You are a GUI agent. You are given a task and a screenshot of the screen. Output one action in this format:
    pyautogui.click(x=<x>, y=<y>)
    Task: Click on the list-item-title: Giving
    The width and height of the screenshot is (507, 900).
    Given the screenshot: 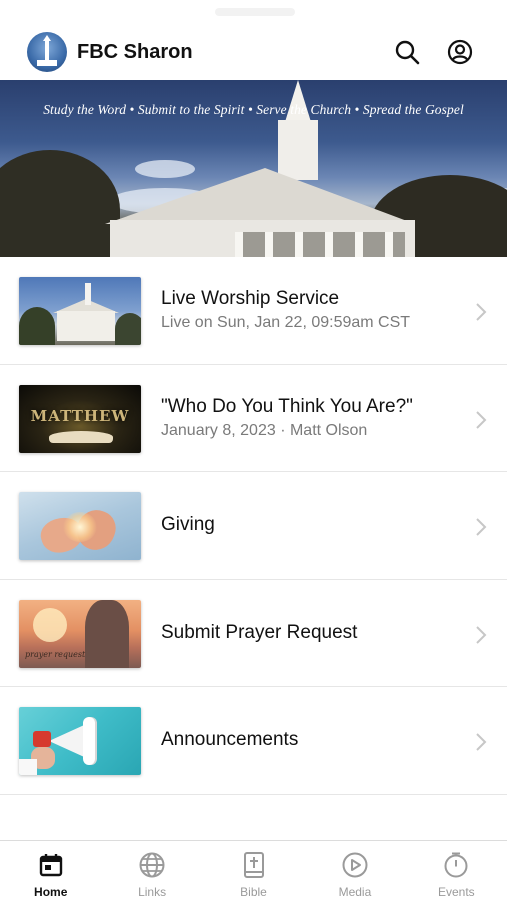 What is the action you would take?
    pyautogui.click(x=188, y=525)
    